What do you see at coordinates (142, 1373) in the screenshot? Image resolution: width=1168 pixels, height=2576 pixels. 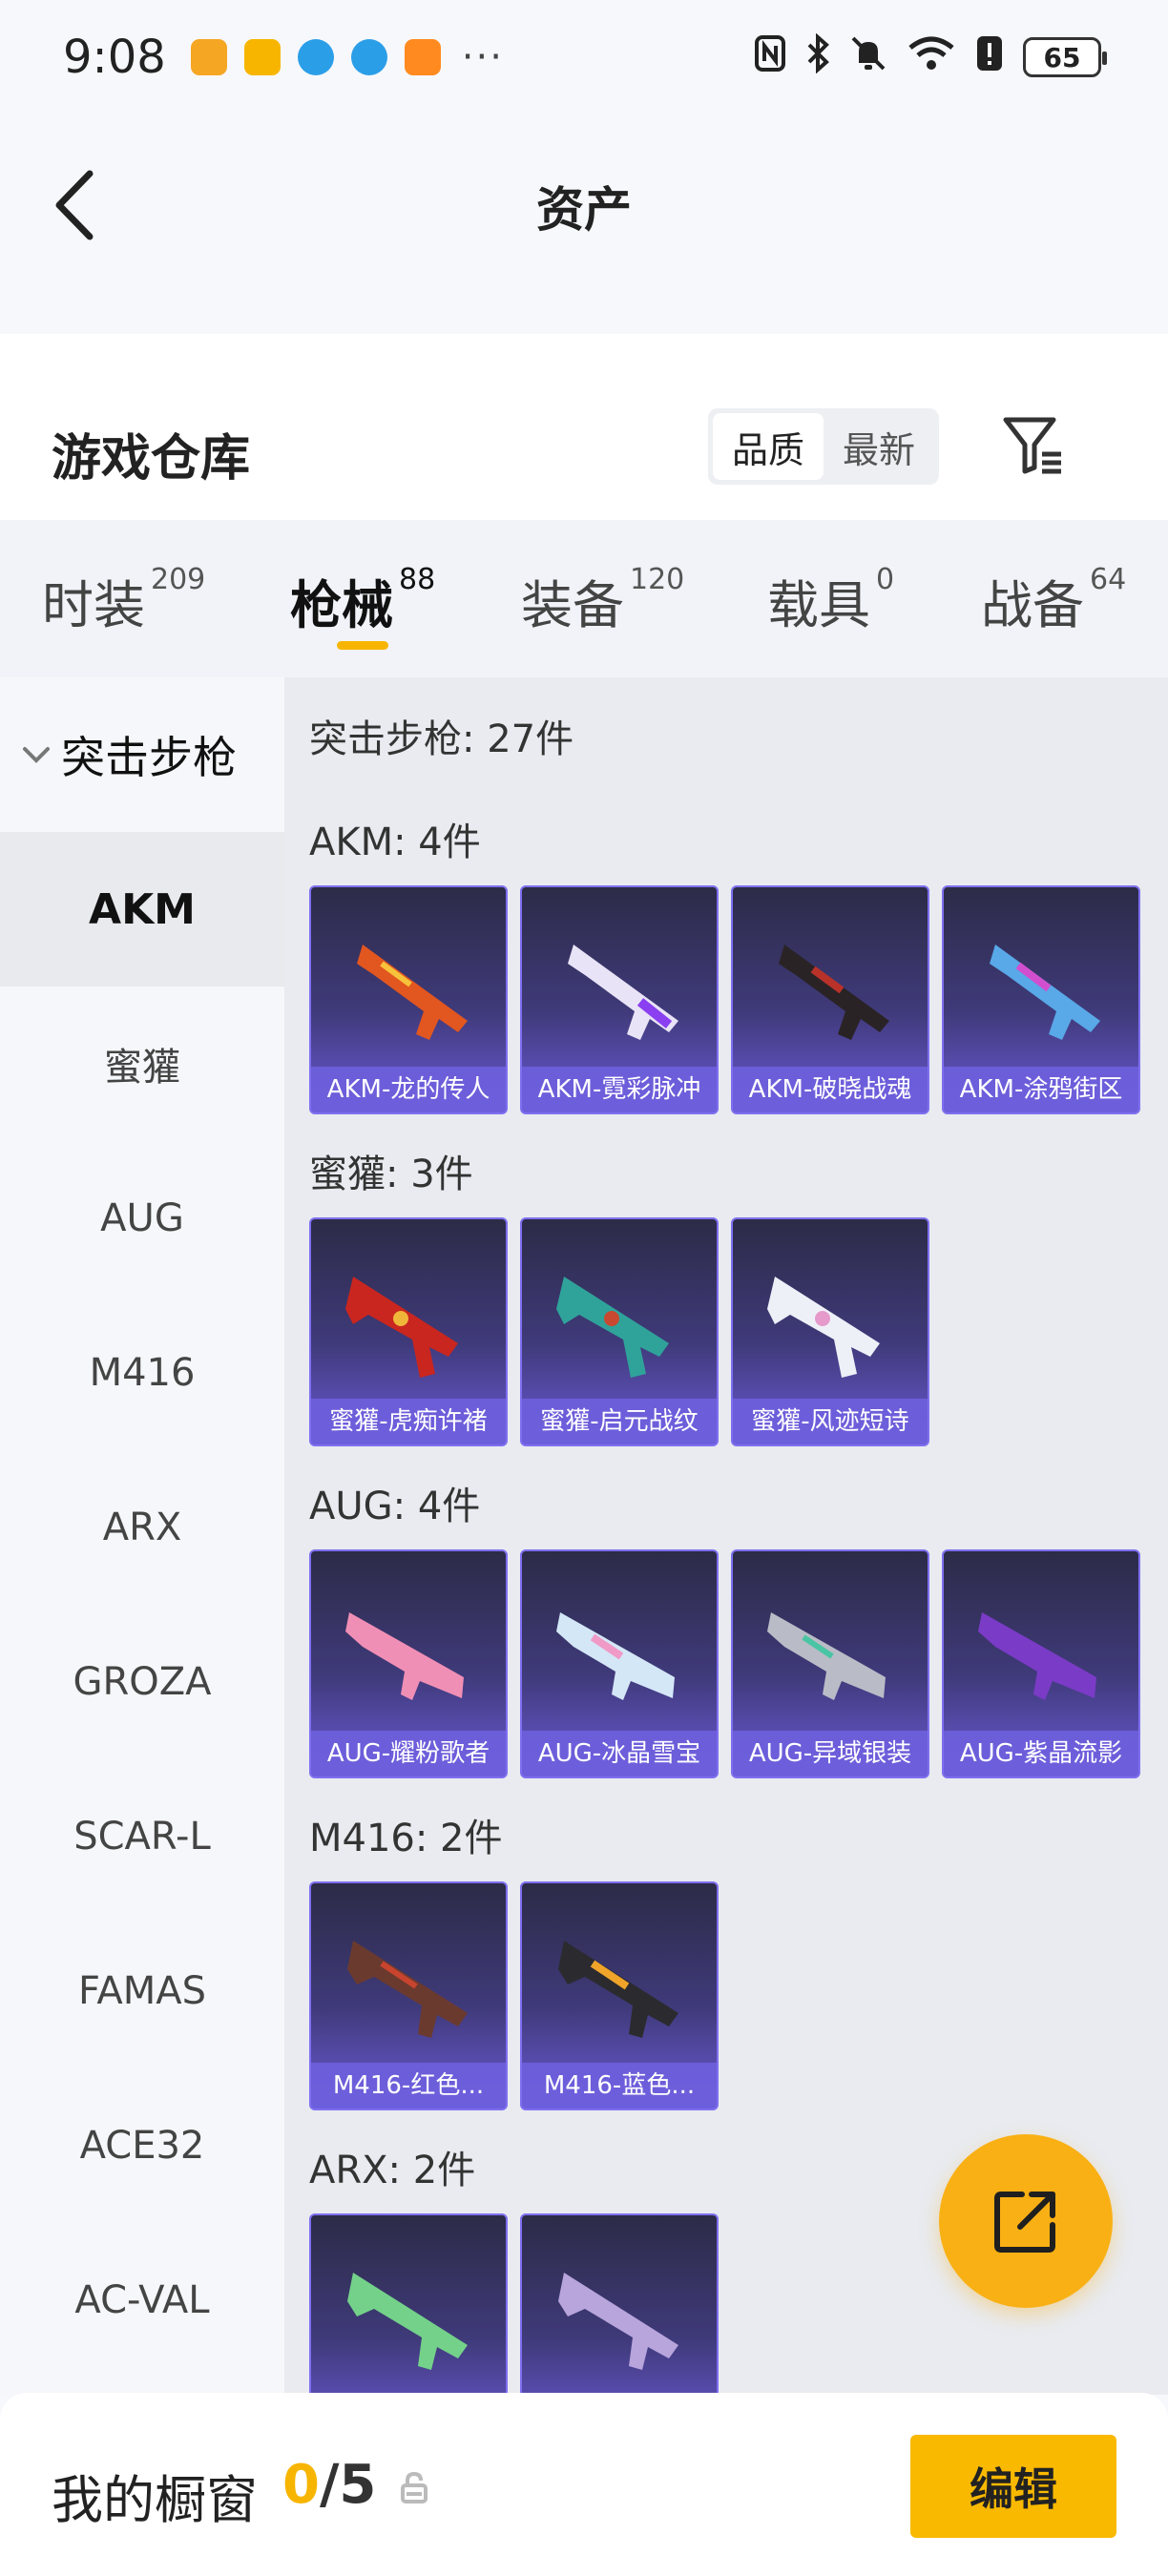 I see `sidebar-item-m416: M416` at bounding box center [142, 1373].